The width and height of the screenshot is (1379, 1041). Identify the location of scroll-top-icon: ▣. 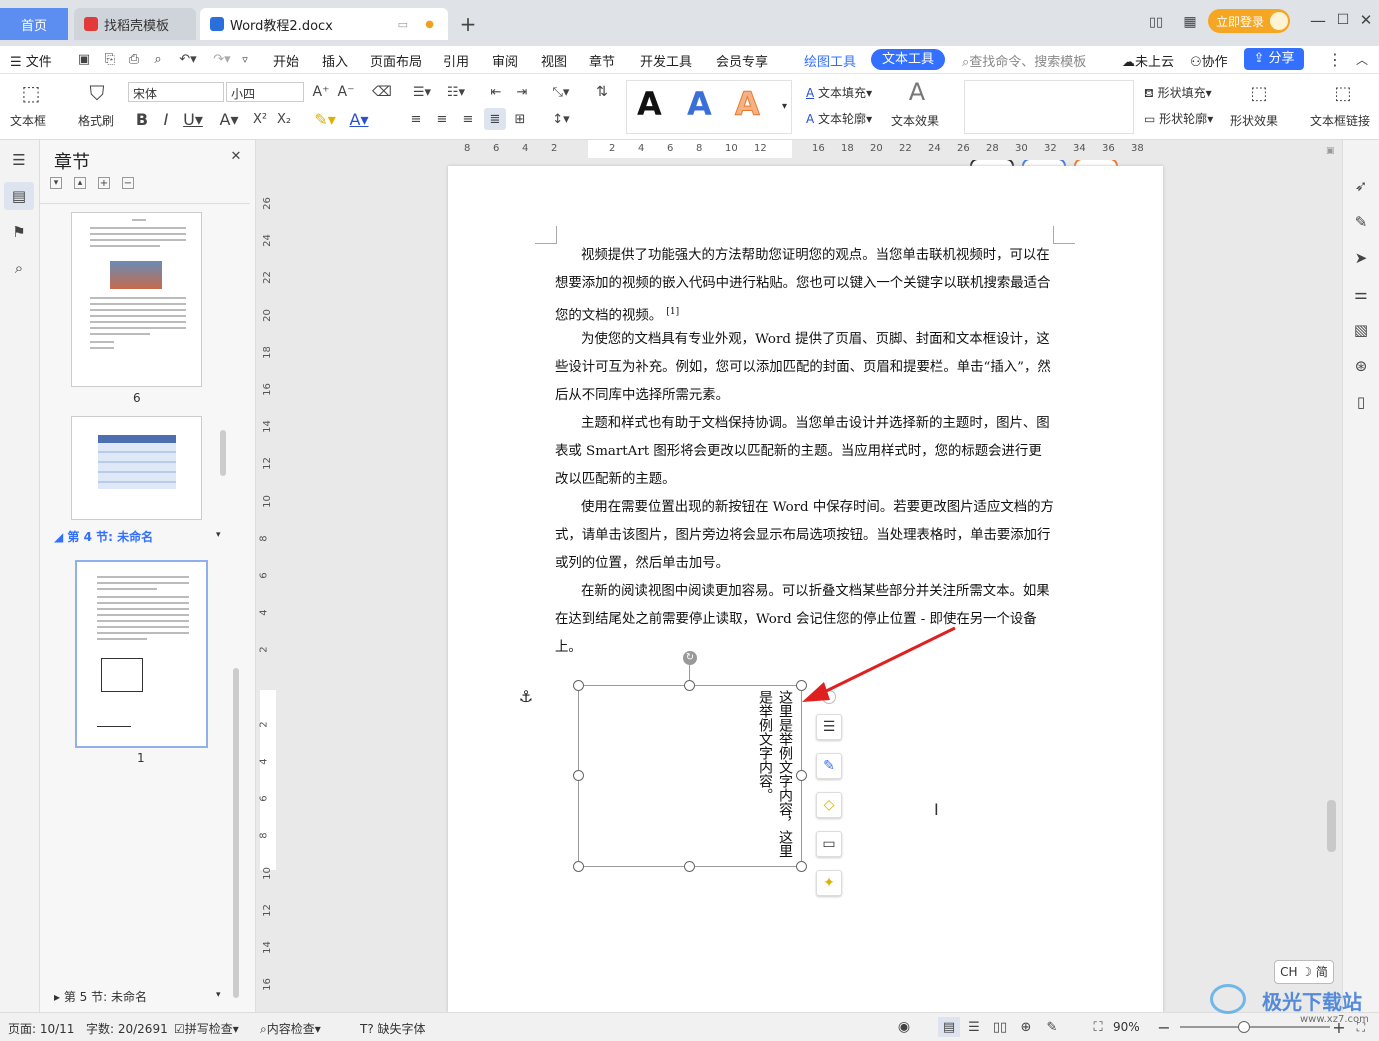
(1332, 151).